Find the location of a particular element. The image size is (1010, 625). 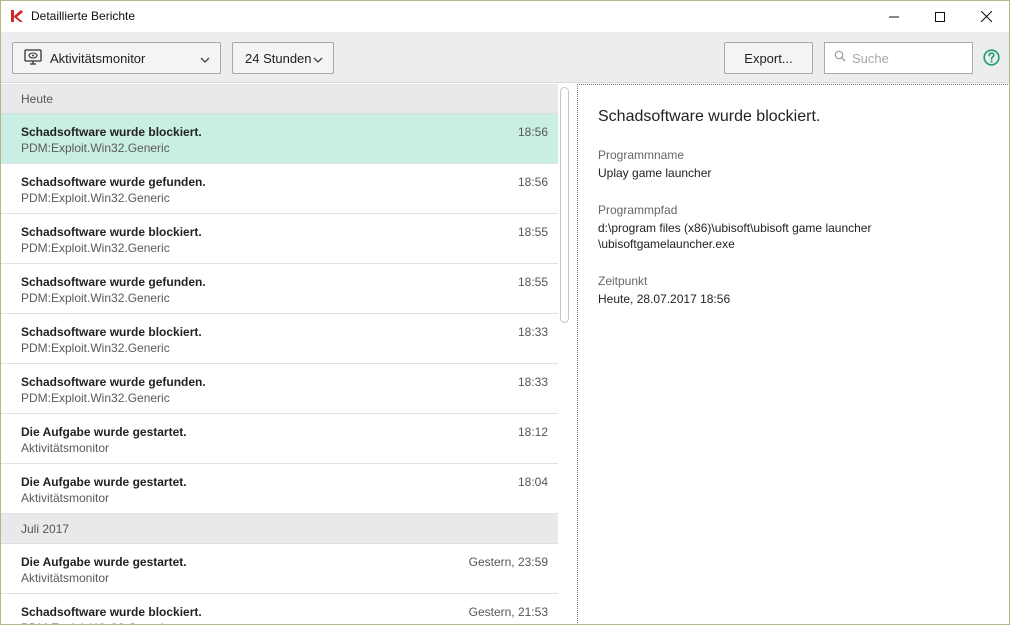

titlebar: Detaillierte Berichte is located at coordinates (505, 16).